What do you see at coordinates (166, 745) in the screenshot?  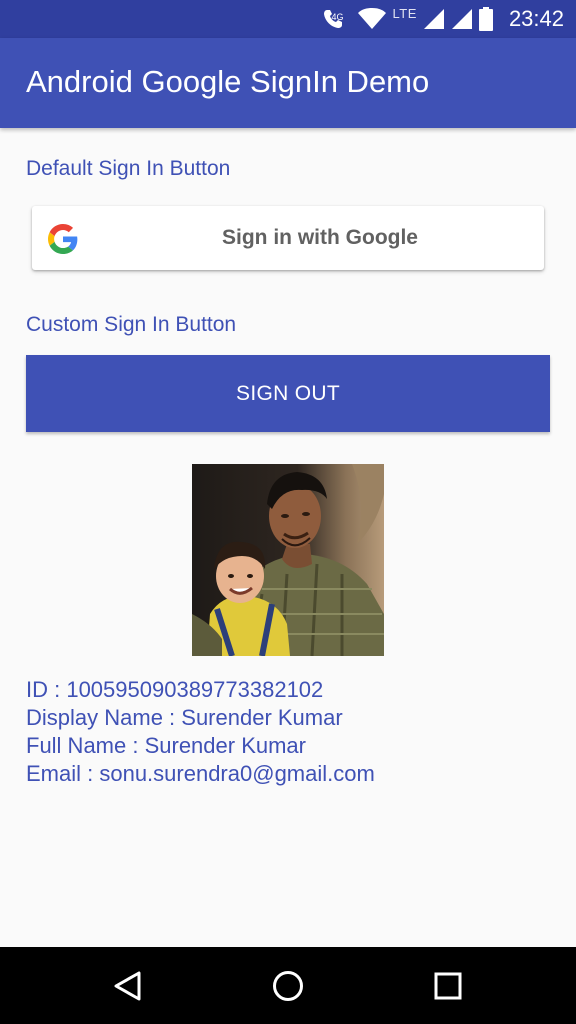 I see `profile-full-name: Full Name : Surender Kumar` at bounding box center [166, 745].